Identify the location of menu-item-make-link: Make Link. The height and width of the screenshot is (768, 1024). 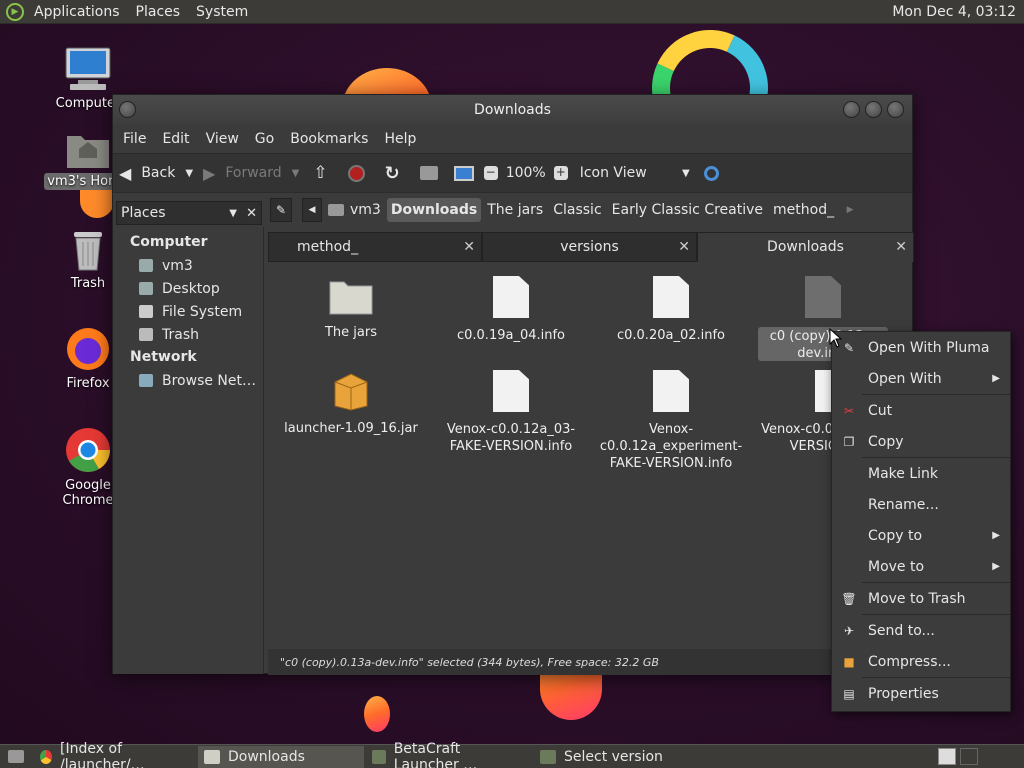
(921, 473).